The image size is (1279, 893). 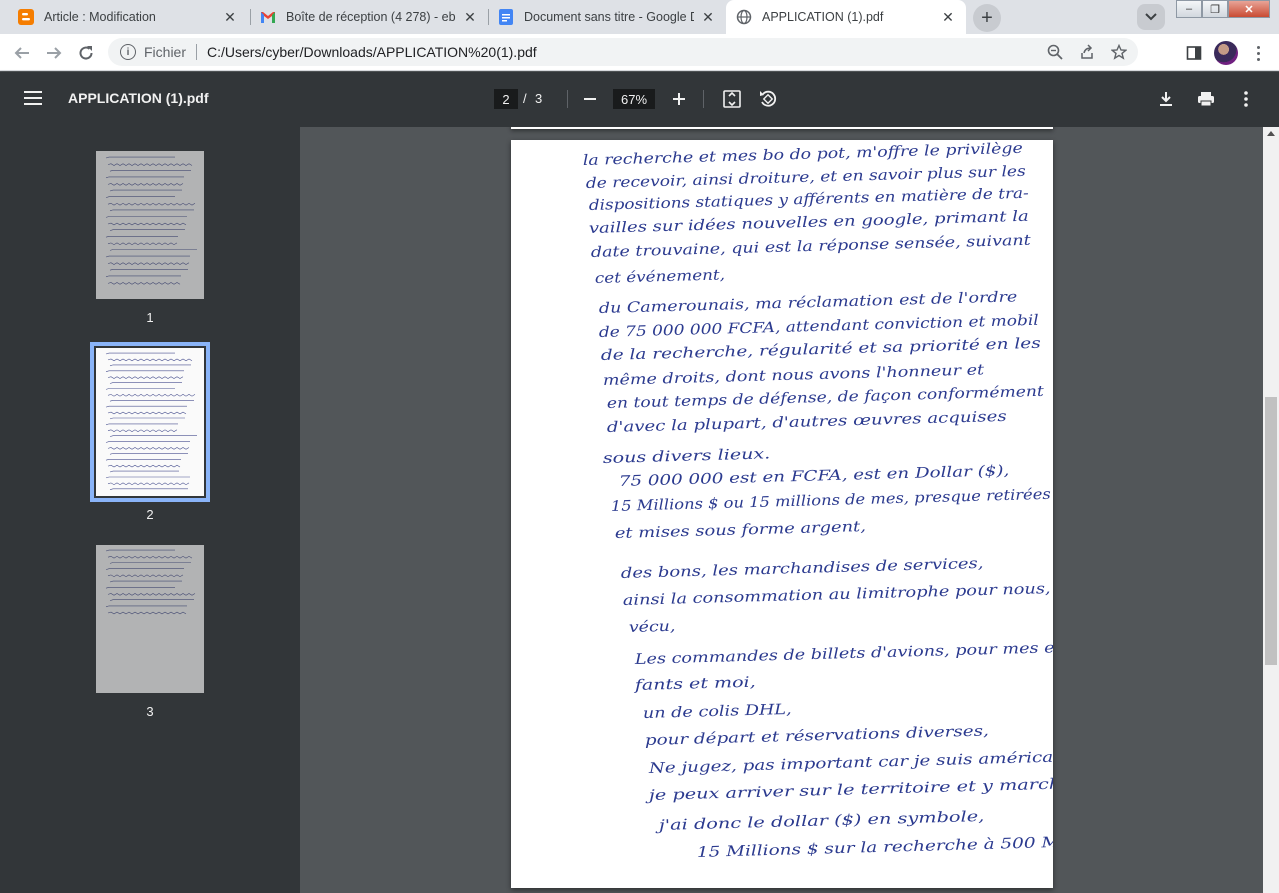 What do you see at coordinates (268, 17) in the screenshot?
I see `gmail-icon` at bounding box center [268, 17].